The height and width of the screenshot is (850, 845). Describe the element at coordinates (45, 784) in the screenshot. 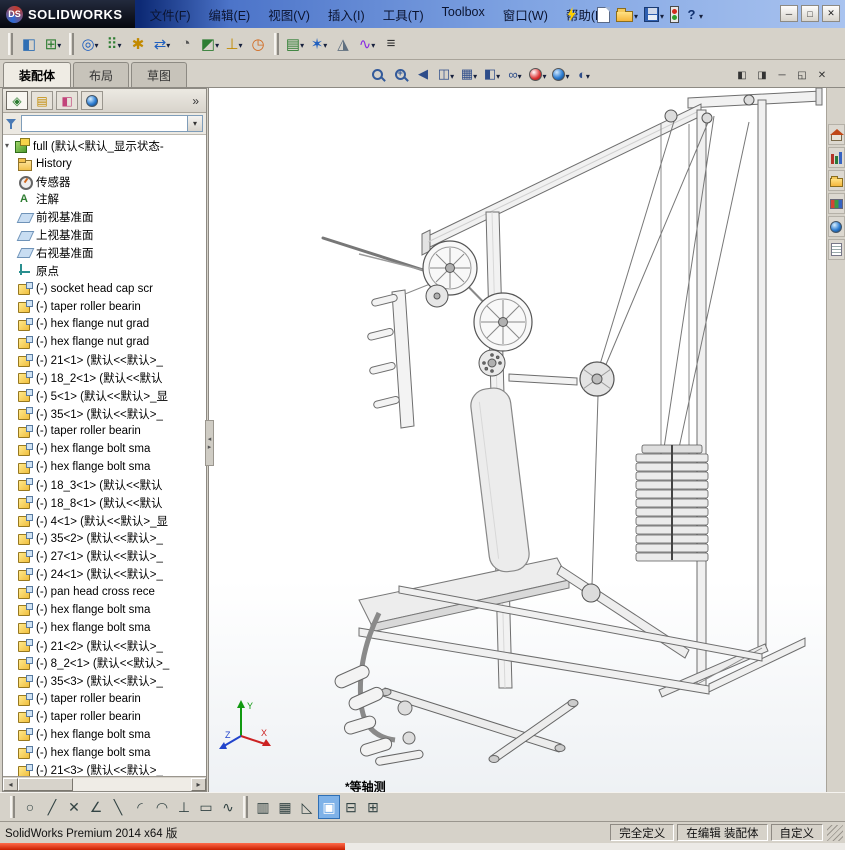

I see `scrollbar-thumb` at that location.